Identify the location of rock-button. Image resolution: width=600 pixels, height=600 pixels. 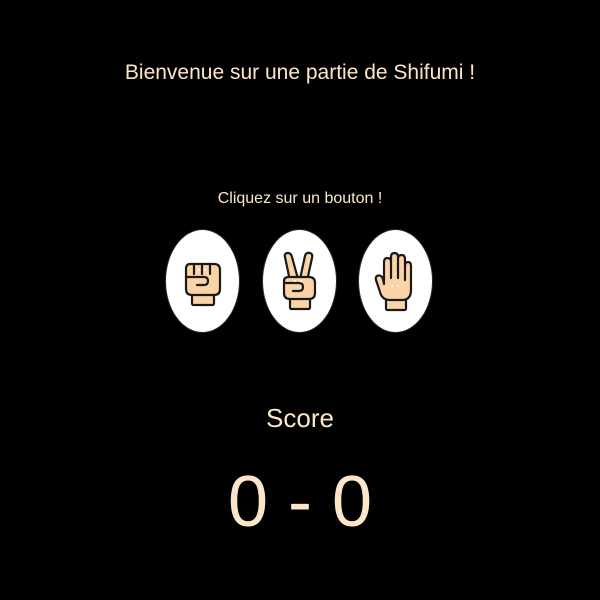
(202, 281).